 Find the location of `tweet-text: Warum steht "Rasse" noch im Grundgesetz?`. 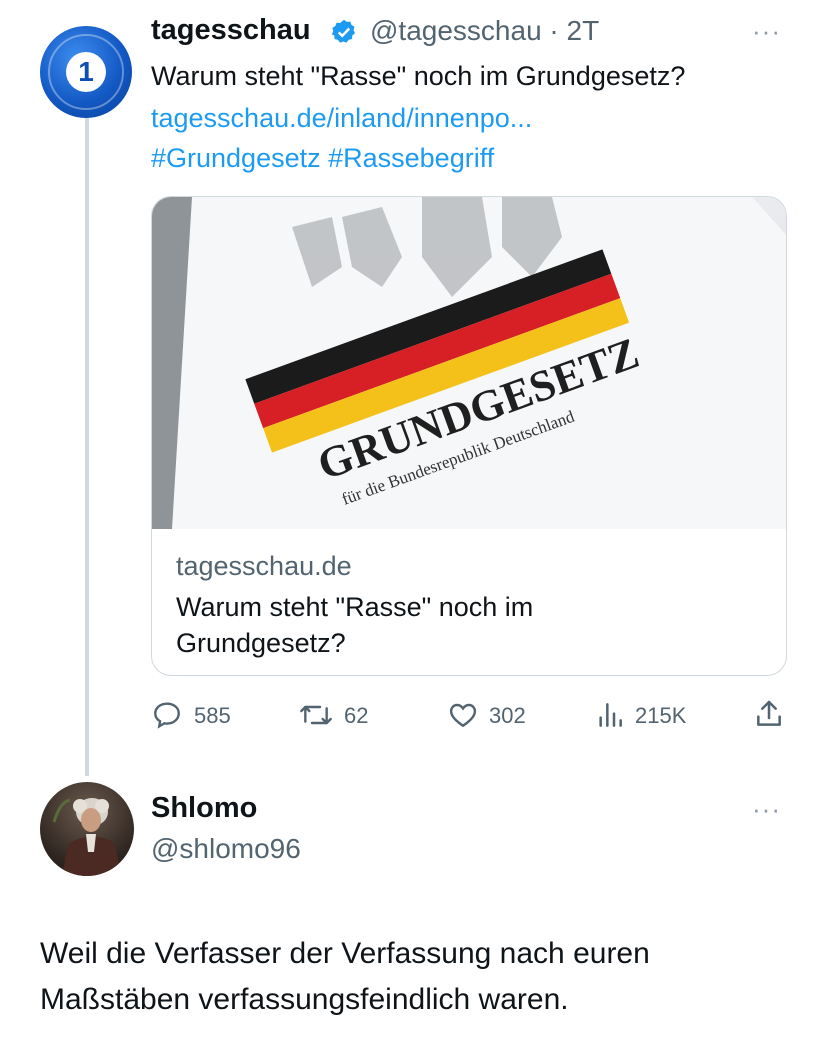

tweet-text: Warum steht "Rasse" noch im Grundgesetz? is located at coordinates (418, 76).